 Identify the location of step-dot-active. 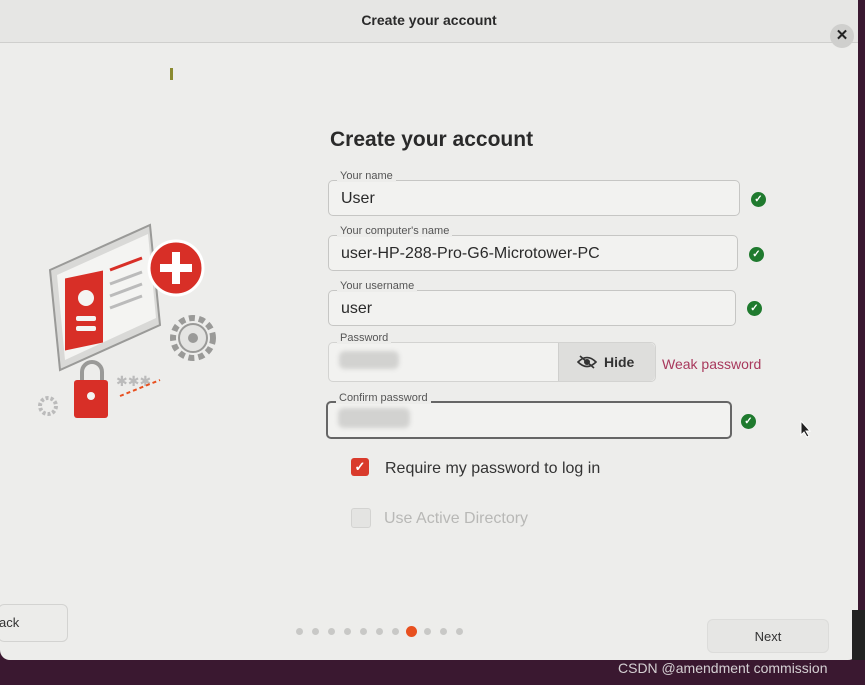
(411, 631).